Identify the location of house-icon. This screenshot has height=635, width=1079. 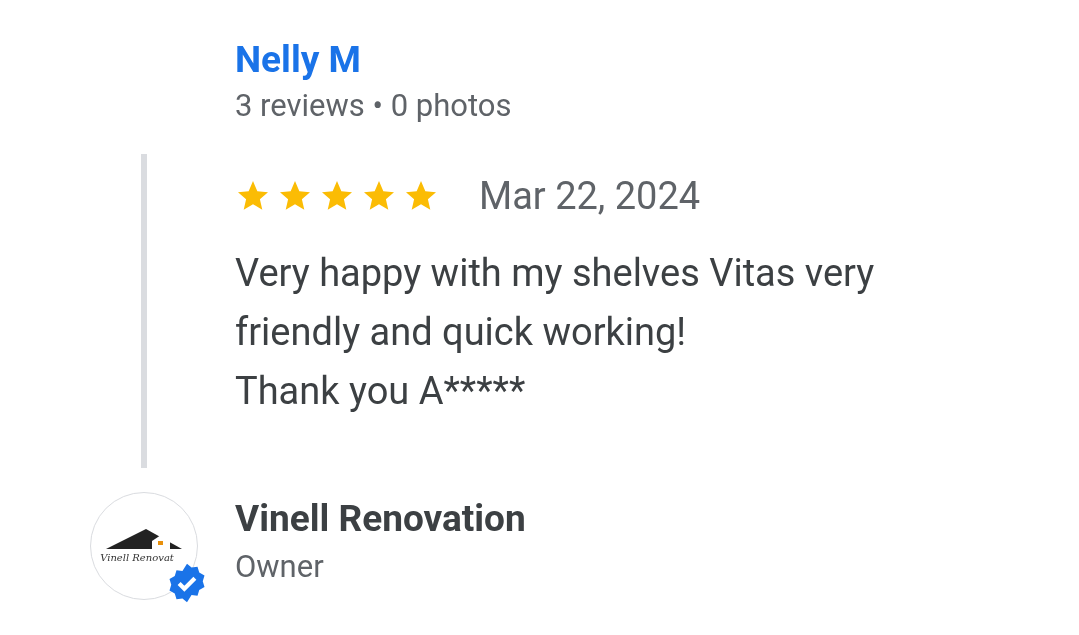
(144, 539).